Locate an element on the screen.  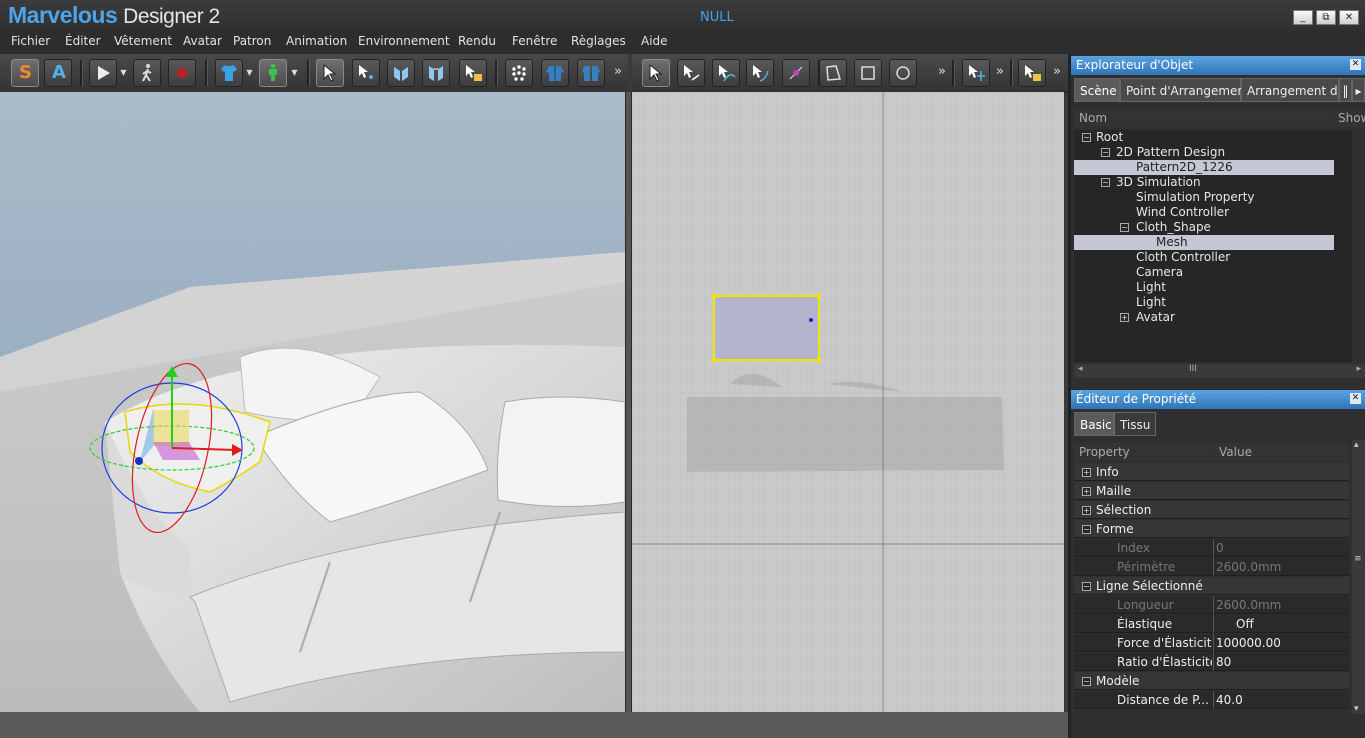
tree-item-mesh: Mesh is located at coordinates (1204, 242).